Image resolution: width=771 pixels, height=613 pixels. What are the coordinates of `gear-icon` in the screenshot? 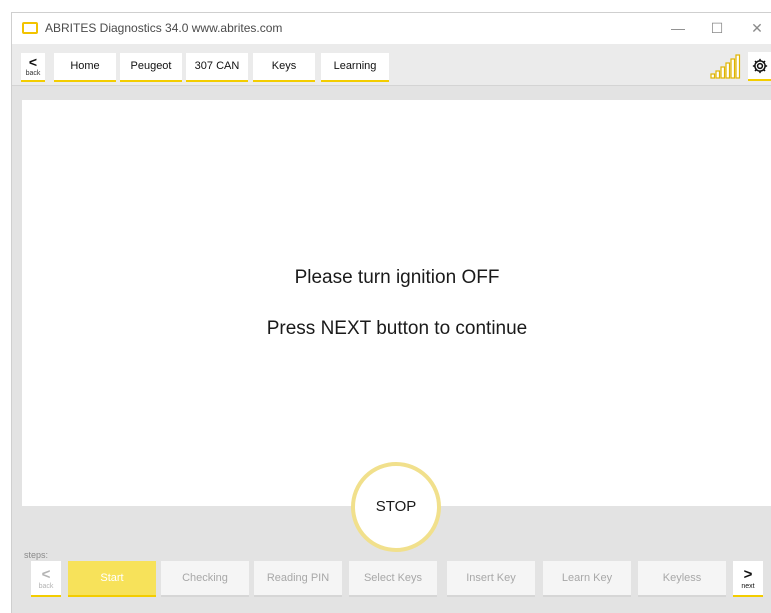 It's located at (760, 66).